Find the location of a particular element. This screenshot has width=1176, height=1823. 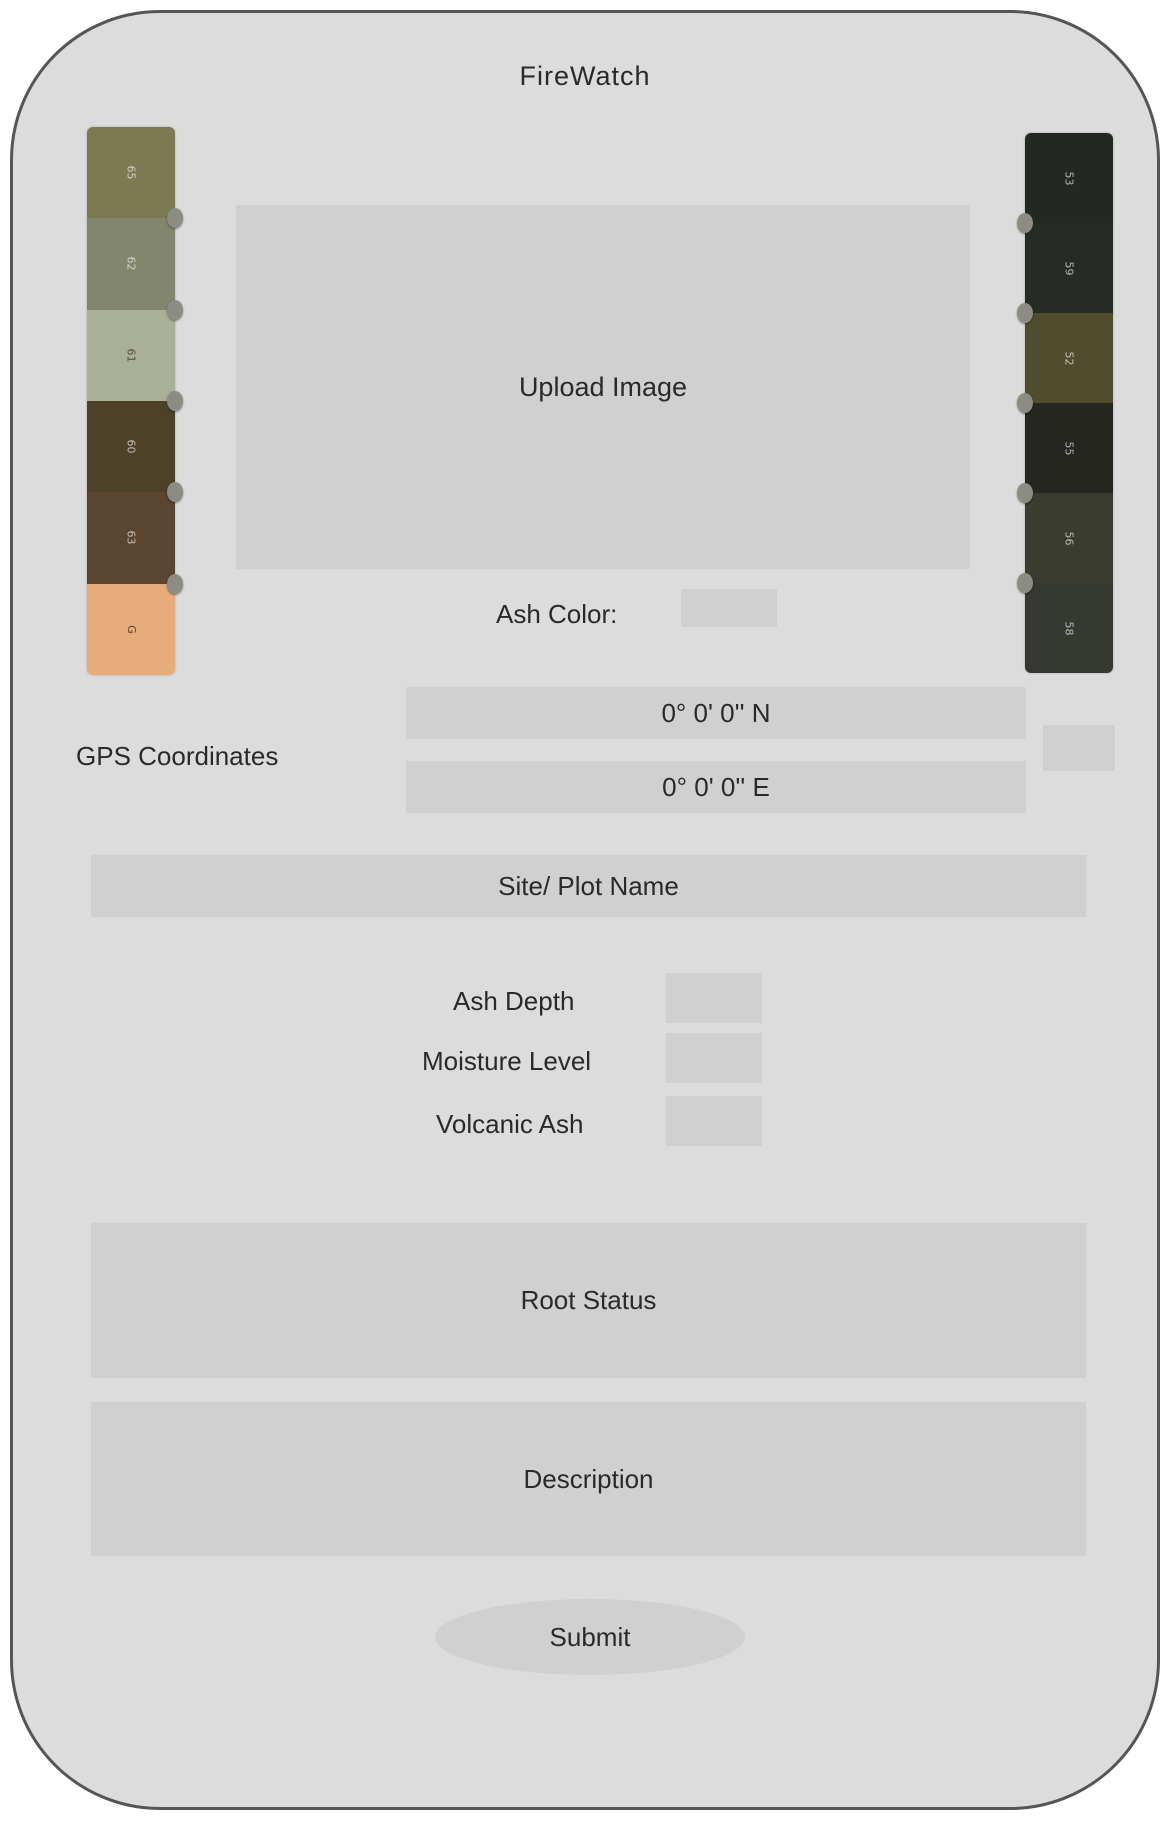

color-chip: 53 is located at coordinates (1065, 183).